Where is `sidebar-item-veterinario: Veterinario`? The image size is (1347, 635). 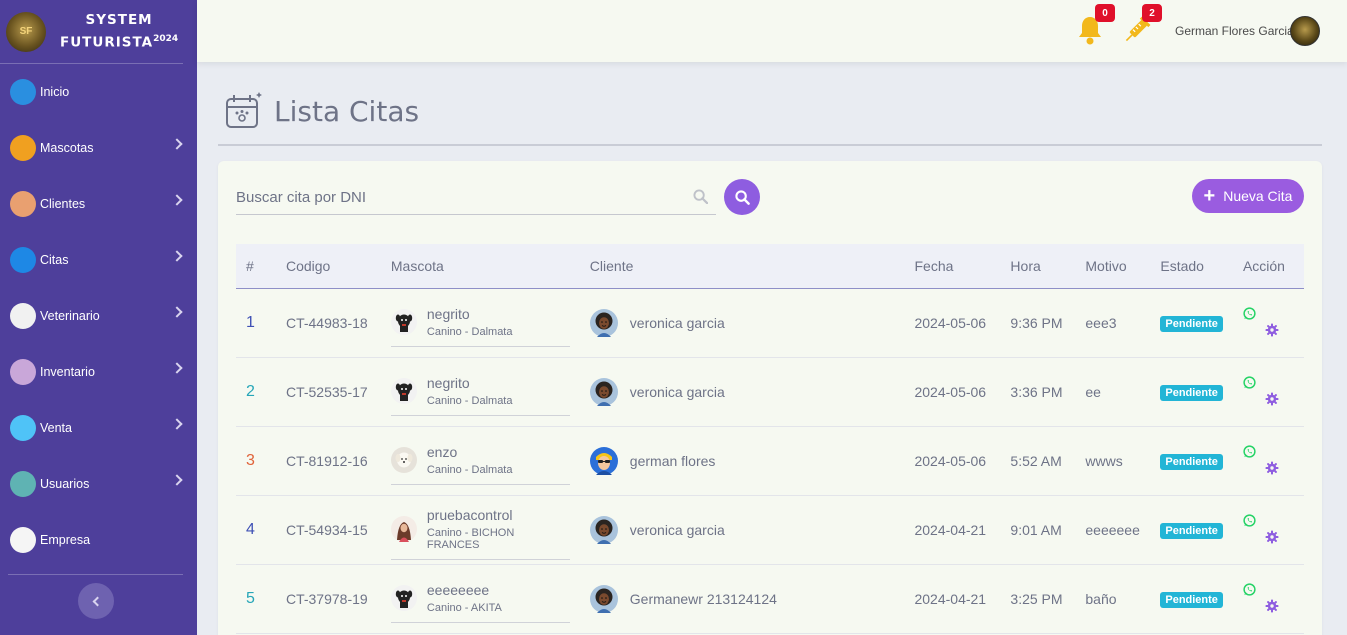 sidebar-item-veterinario: Veterinario is located at coordinates (98, 316).